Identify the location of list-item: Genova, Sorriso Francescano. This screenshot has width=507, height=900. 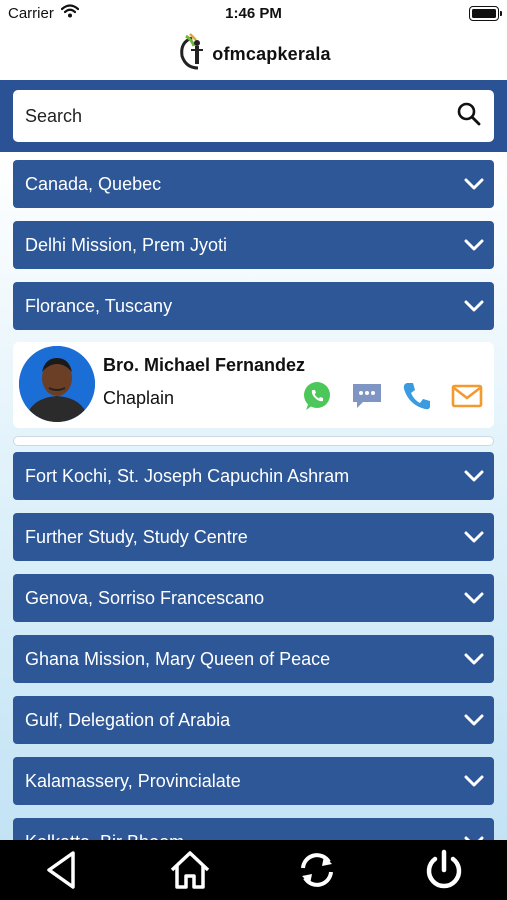
(253, 598).